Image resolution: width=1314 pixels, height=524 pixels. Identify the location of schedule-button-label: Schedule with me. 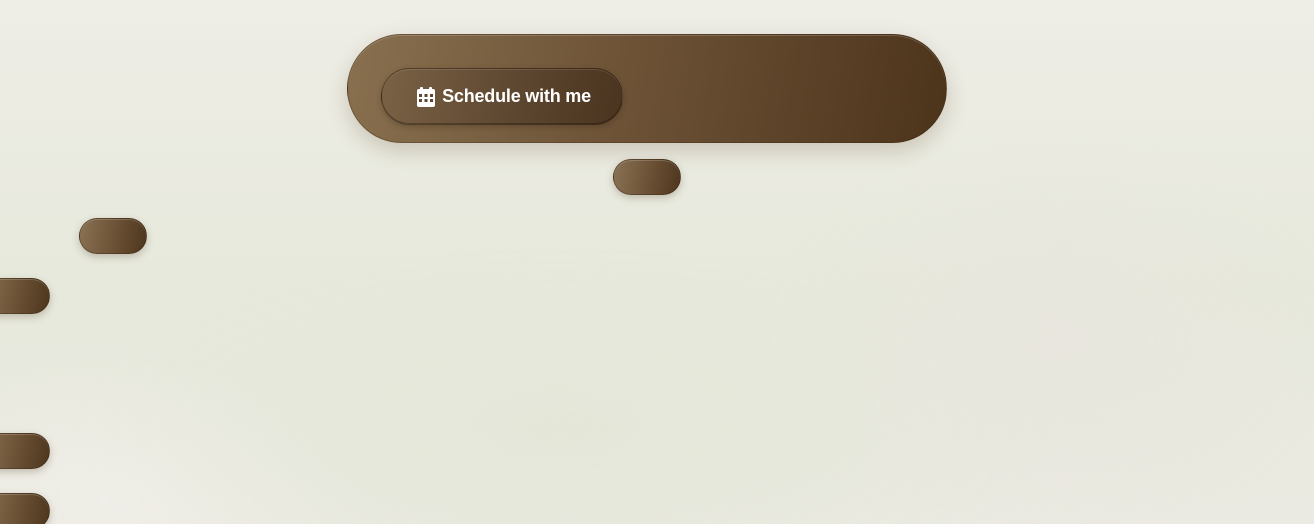
(516, 96).